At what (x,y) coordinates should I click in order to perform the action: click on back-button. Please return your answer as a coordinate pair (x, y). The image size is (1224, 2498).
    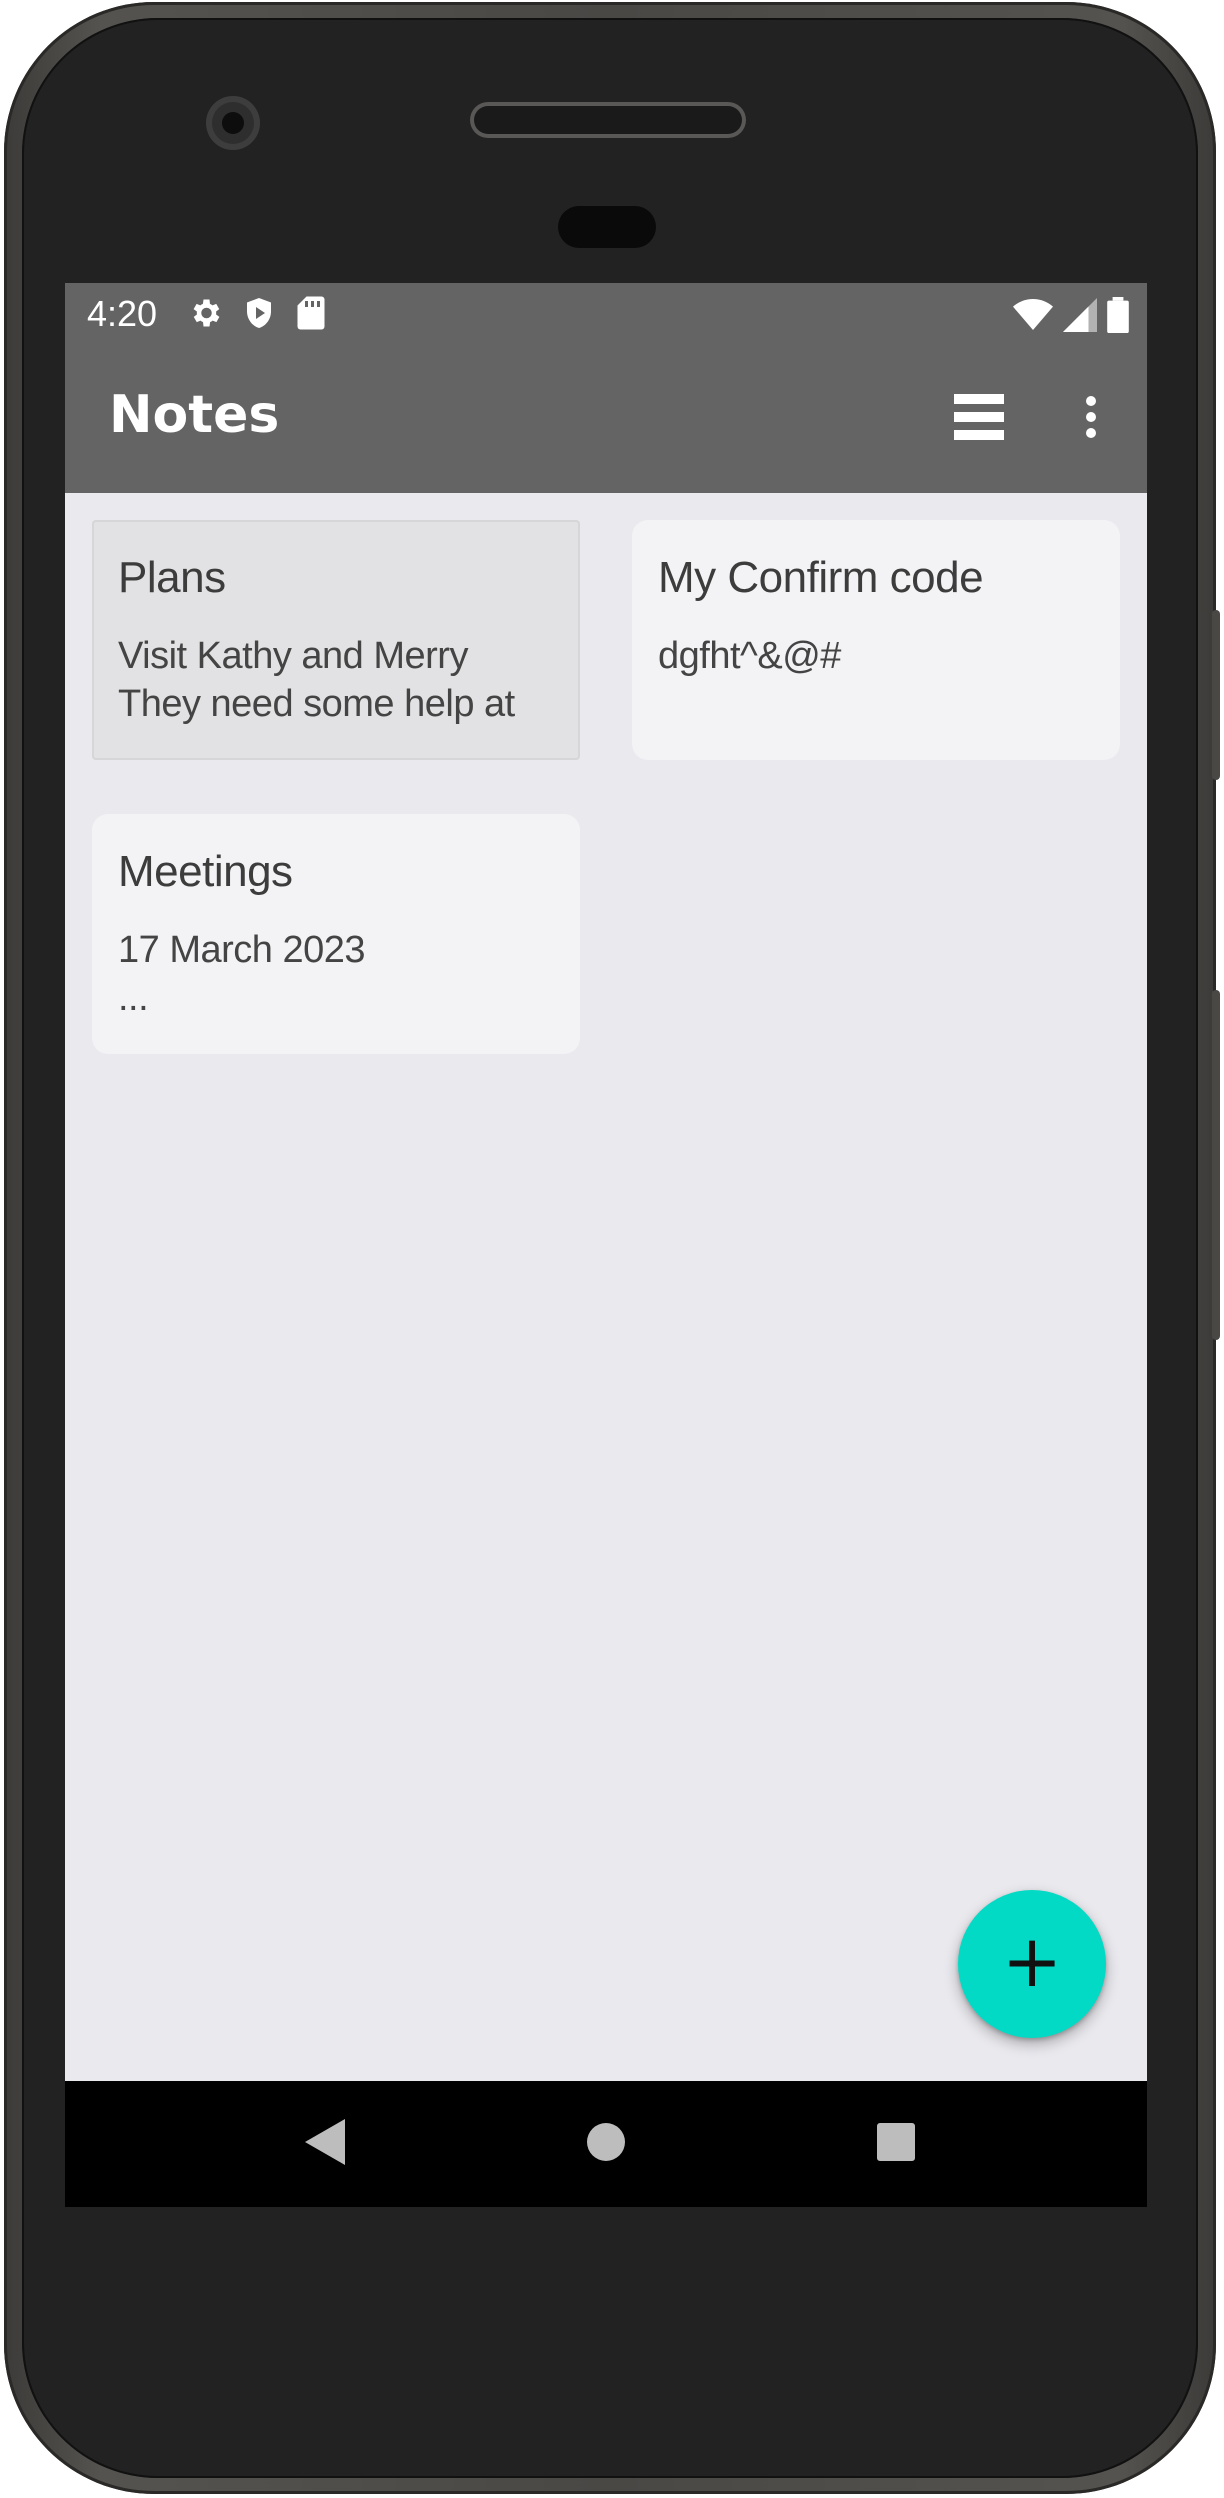
    Looking at the image, I should click on (325, 2144).